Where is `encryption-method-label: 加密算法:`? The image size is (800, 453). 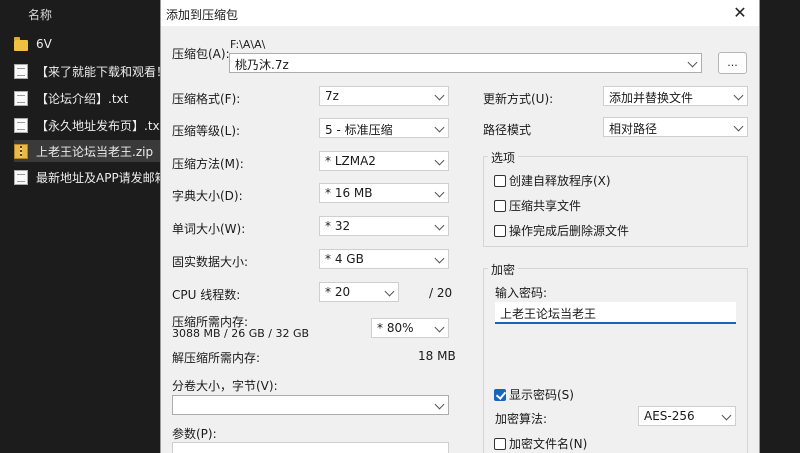
encryption-method-label: 加密算法: is located at coordinates (521, 419).